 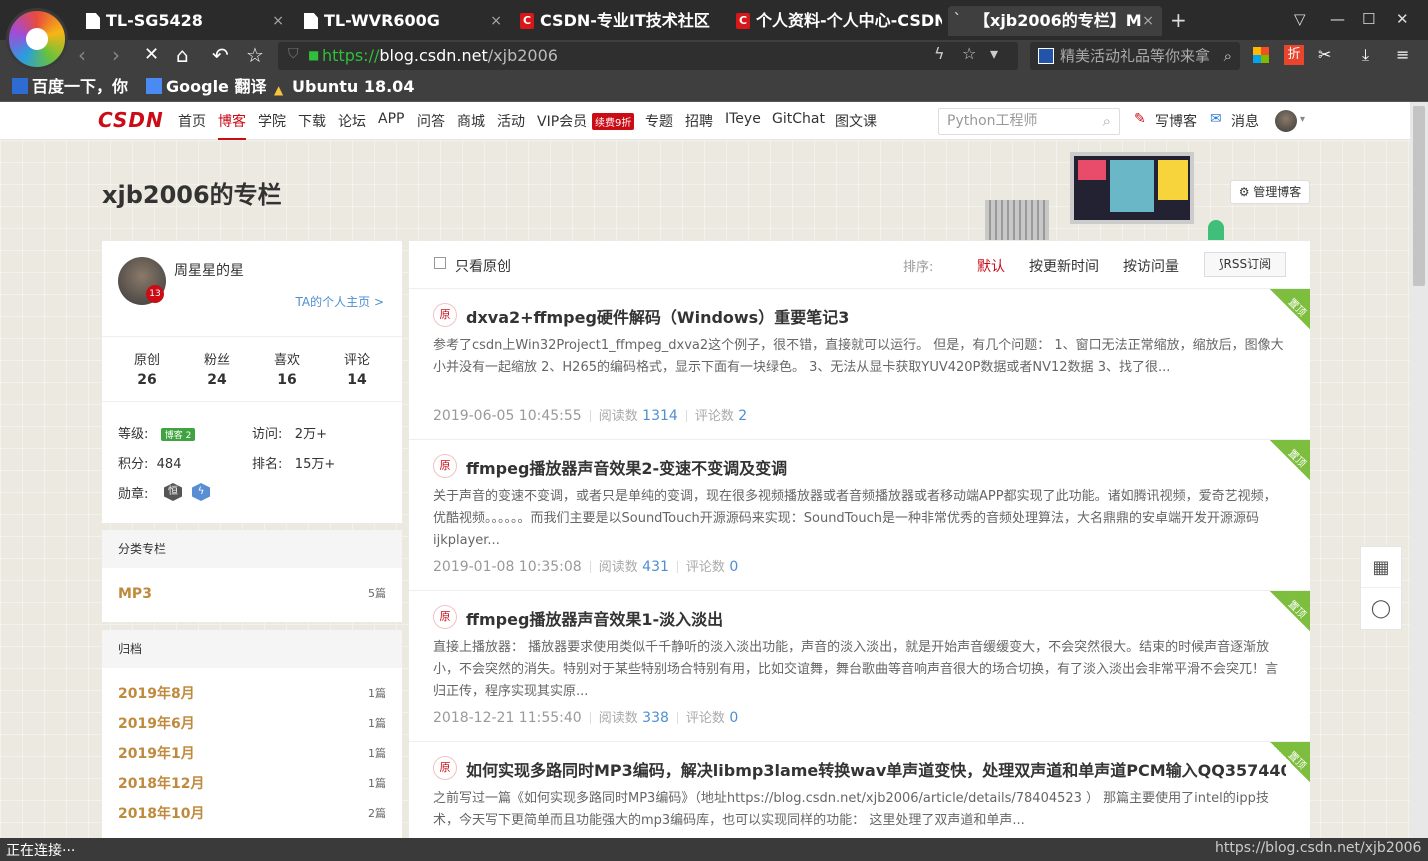 I want to click on rss-button: ⟆RSS订阅, so click(x=1245, y=264).